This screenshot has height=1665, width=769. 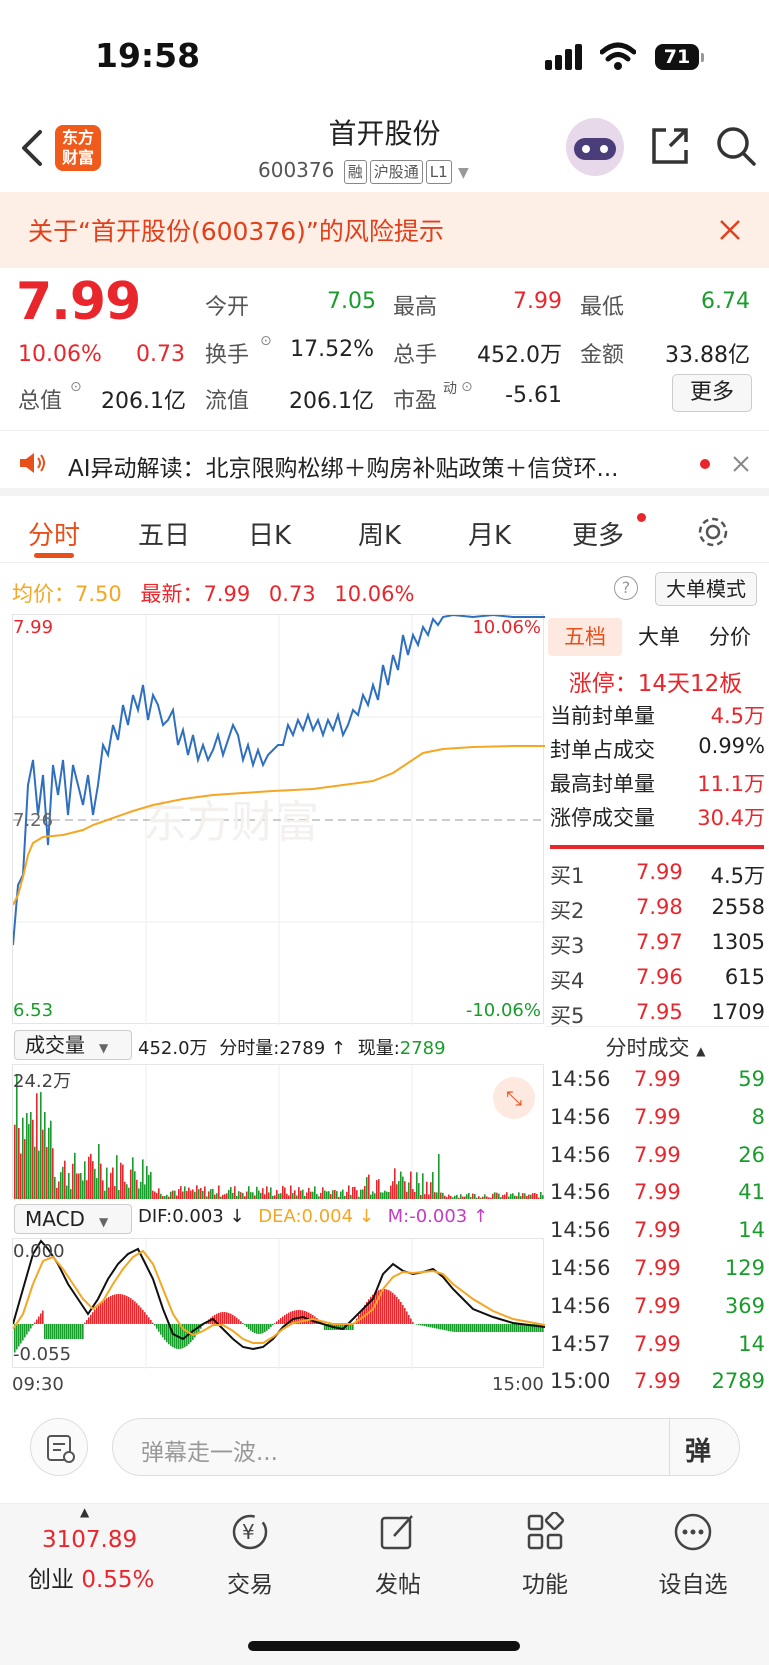 I want to click on more-button: 更多, so click(x=712, y=393).